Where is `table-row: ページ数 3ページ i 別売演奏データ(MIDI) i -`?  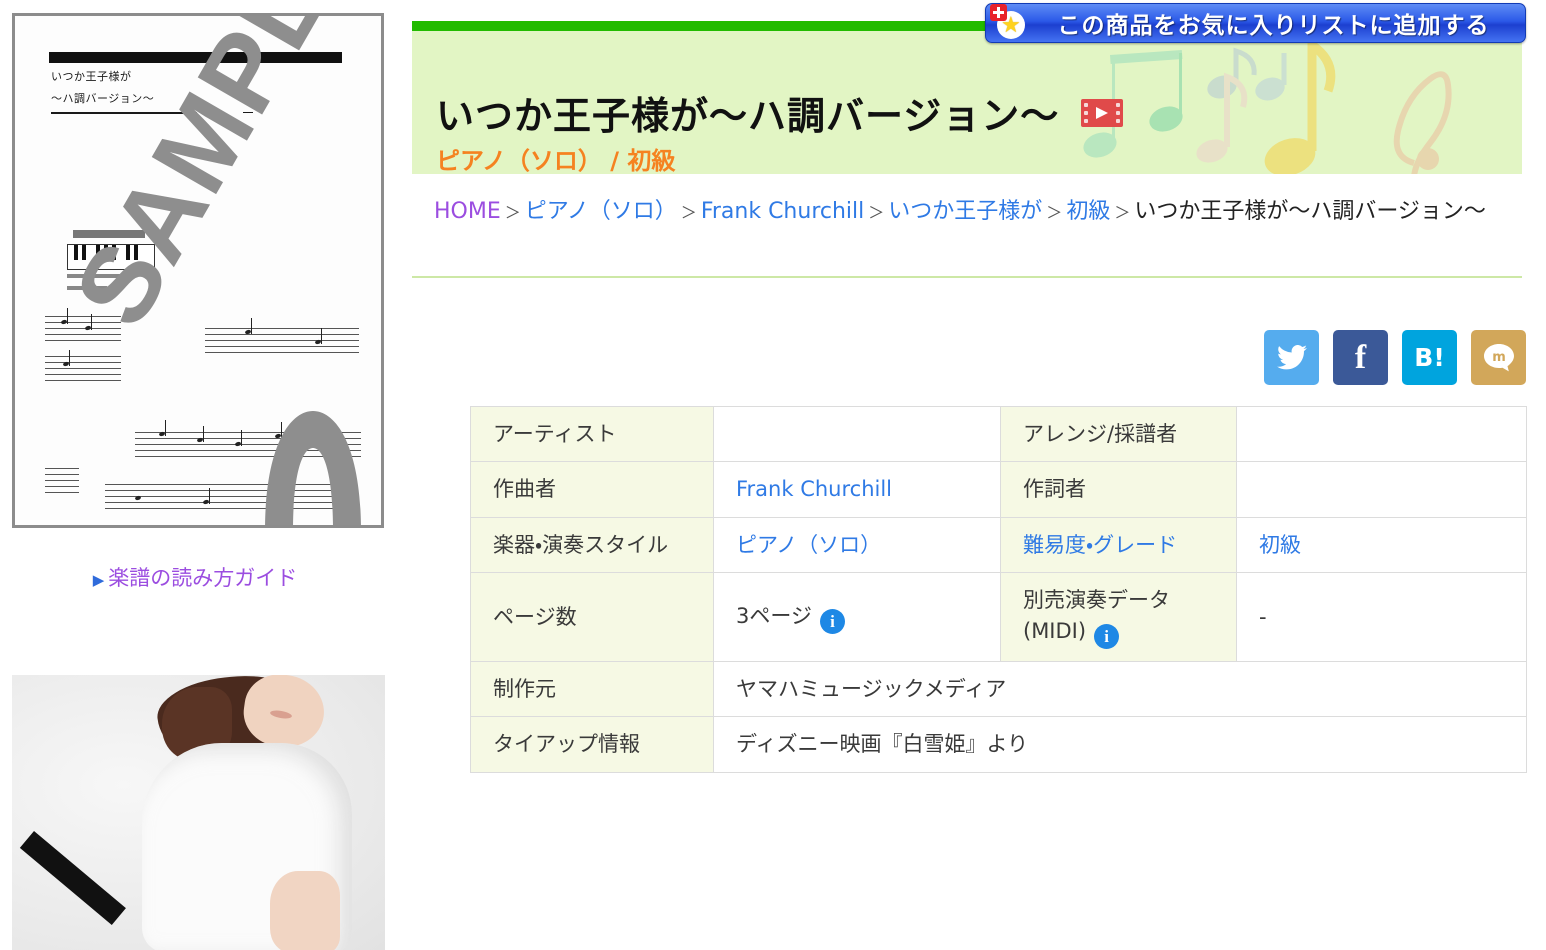
table-row: ページ数 3ページ i 別売演奏データ(MIDI) i - is located at coordinates (998, 617).